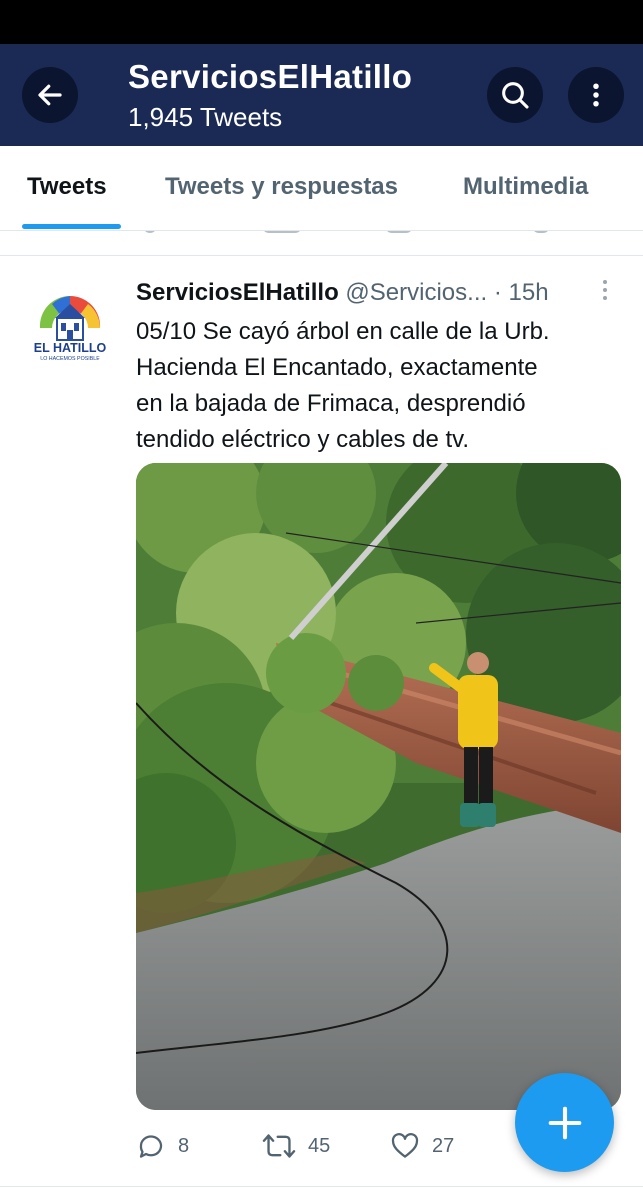  What do you see at coordinates (343, 331) in the screenshot?
I see `tweet-text-line: 05/10 Se cayó árbol en calle de la Urb.` at bounding box center [343, 331].